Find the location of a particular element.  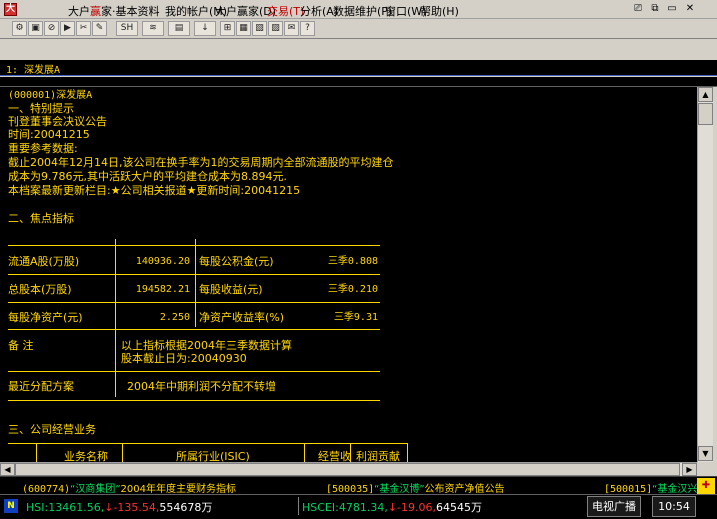

toolbar-edit-icon: ✎ is located at coordinates (99, 28).